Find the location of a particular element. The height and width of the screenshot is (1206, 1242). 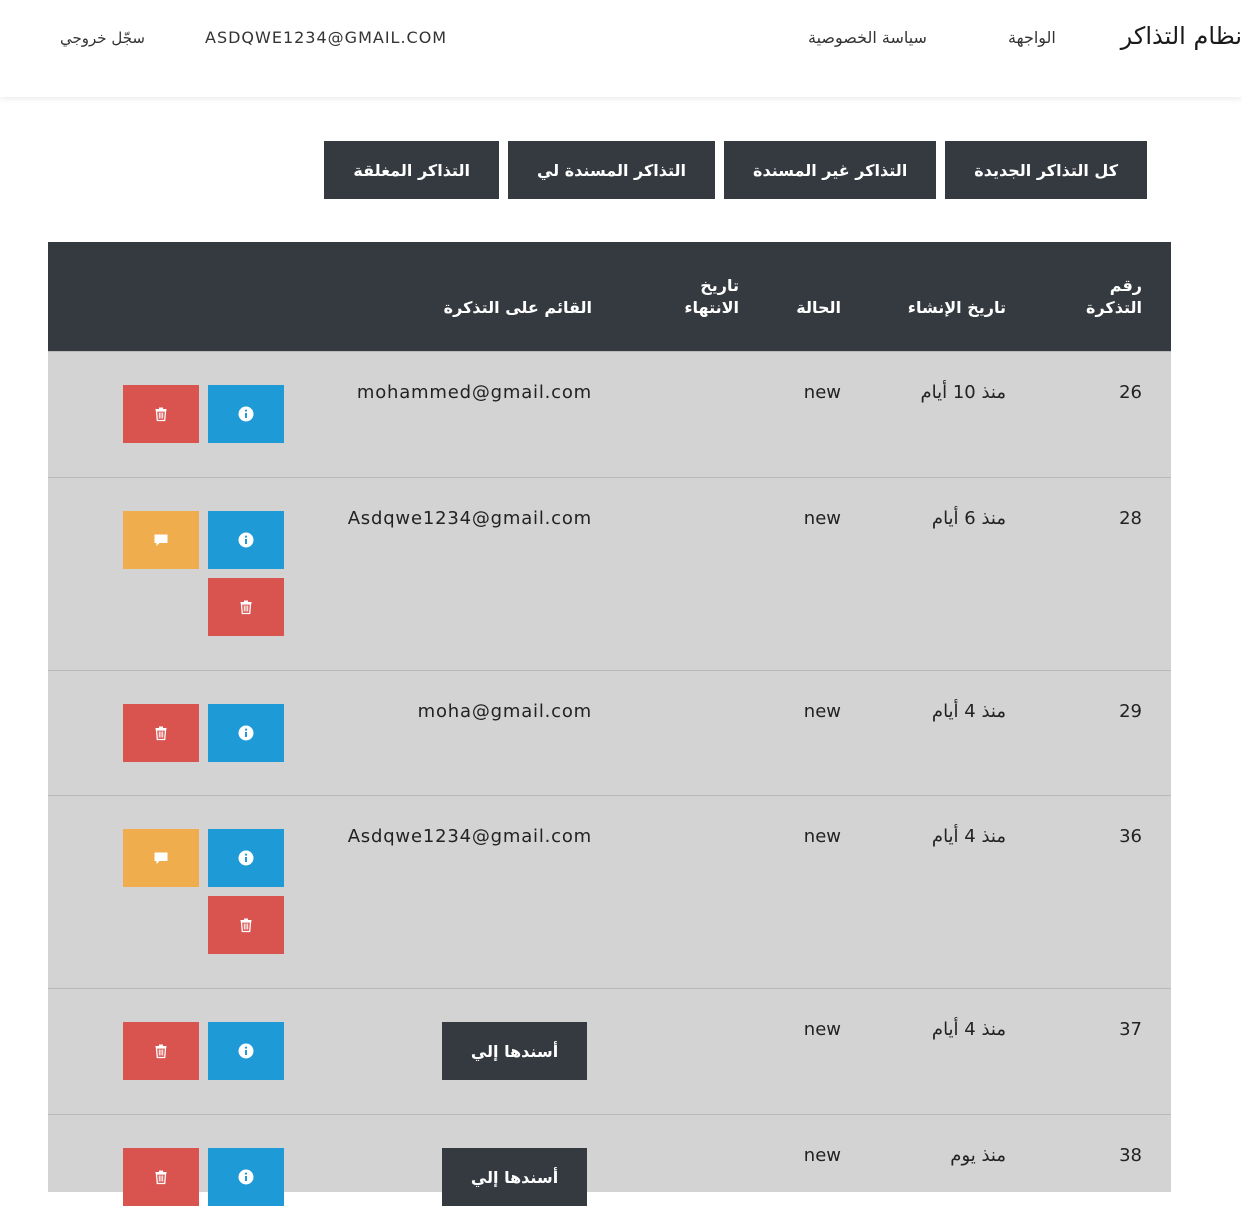

ticket-owner: moha@gmail.com is located at coordinates (504, 711).